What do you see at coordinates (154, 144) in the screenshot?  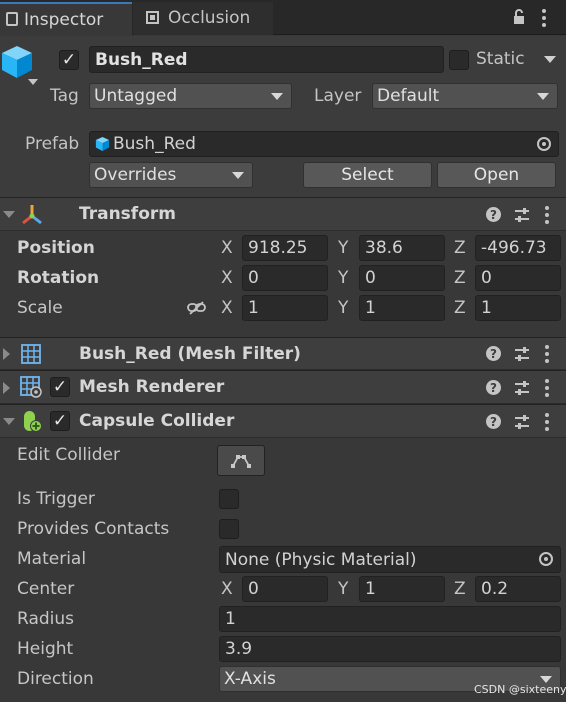 I see `prefab-asset-name: Bush_Red` at bounding box center [154, 144].